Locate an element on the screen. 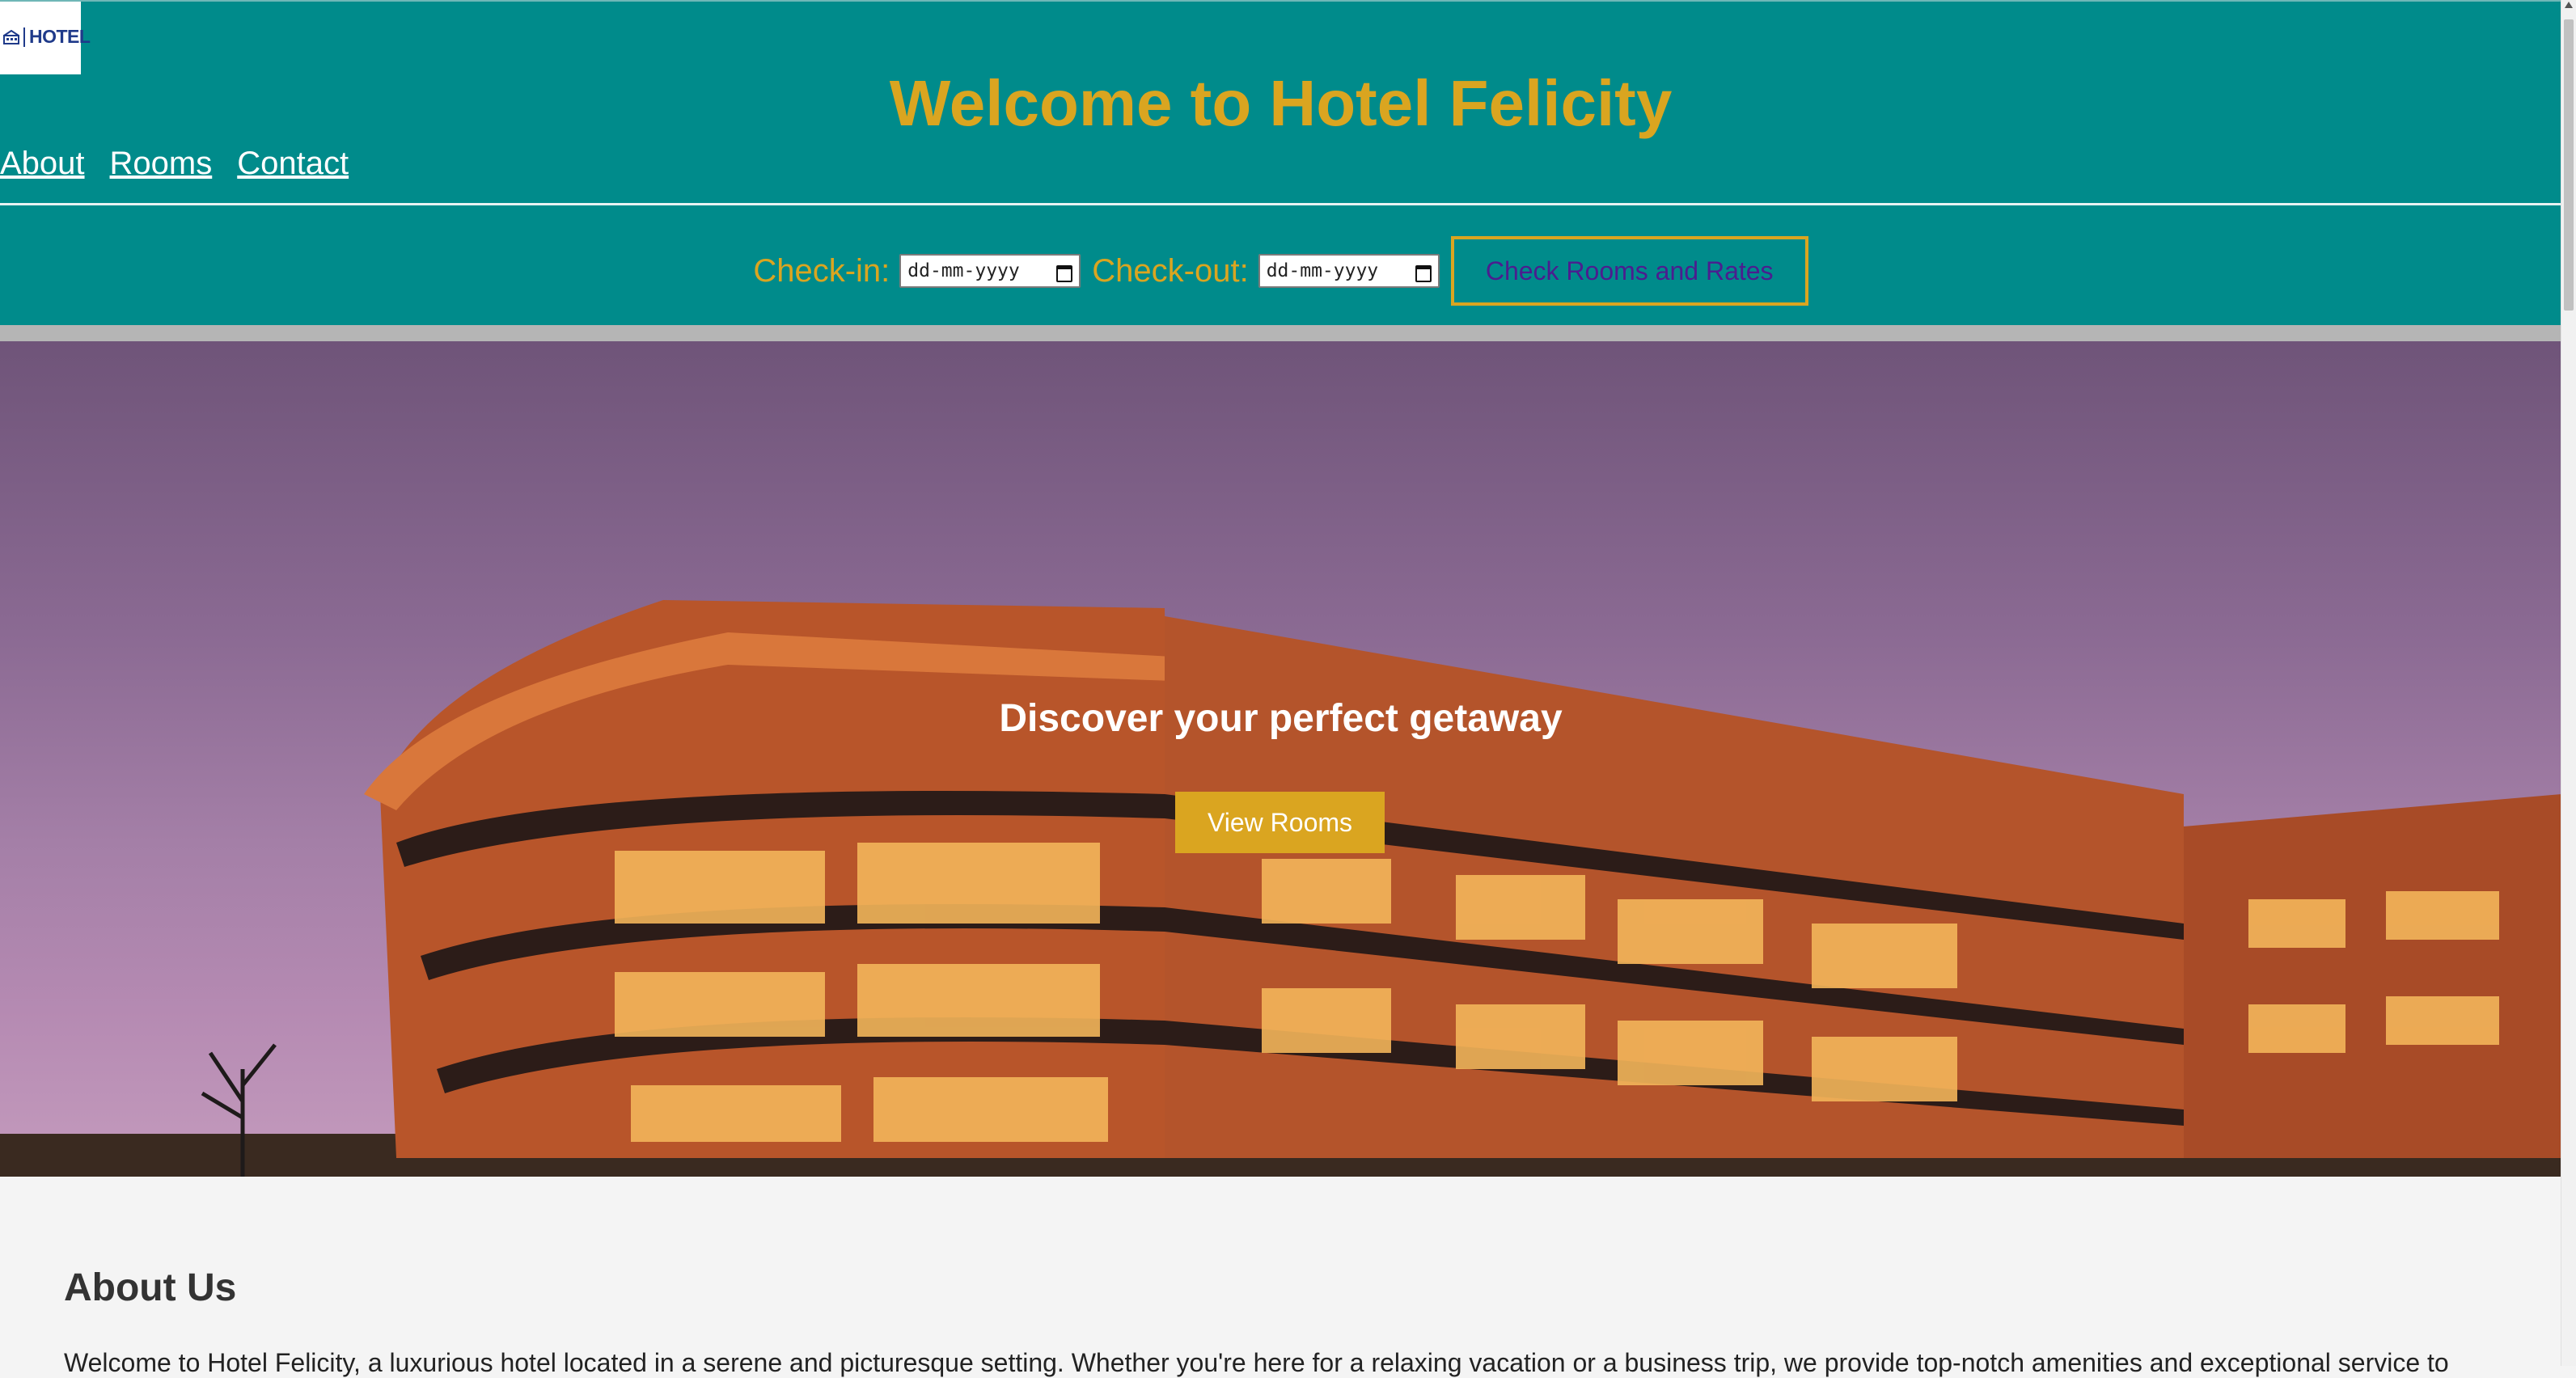  checkout-date-input: dd-mm-yyyy is located at coordinates (1349, 271).